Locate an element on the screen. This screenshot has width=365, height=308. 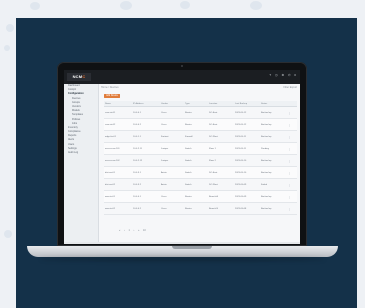
table-cell: wan-rtr-01 is located at coordinates (118, 196).